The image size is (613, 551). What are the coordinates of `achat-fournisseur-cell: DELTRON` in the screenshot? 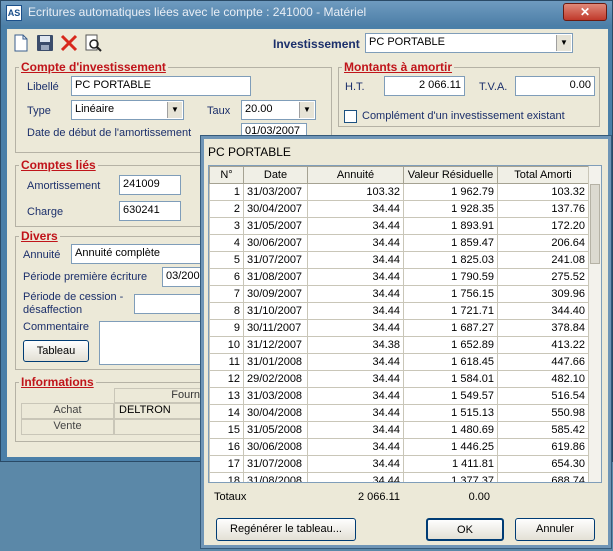 It's located at (158, 411).